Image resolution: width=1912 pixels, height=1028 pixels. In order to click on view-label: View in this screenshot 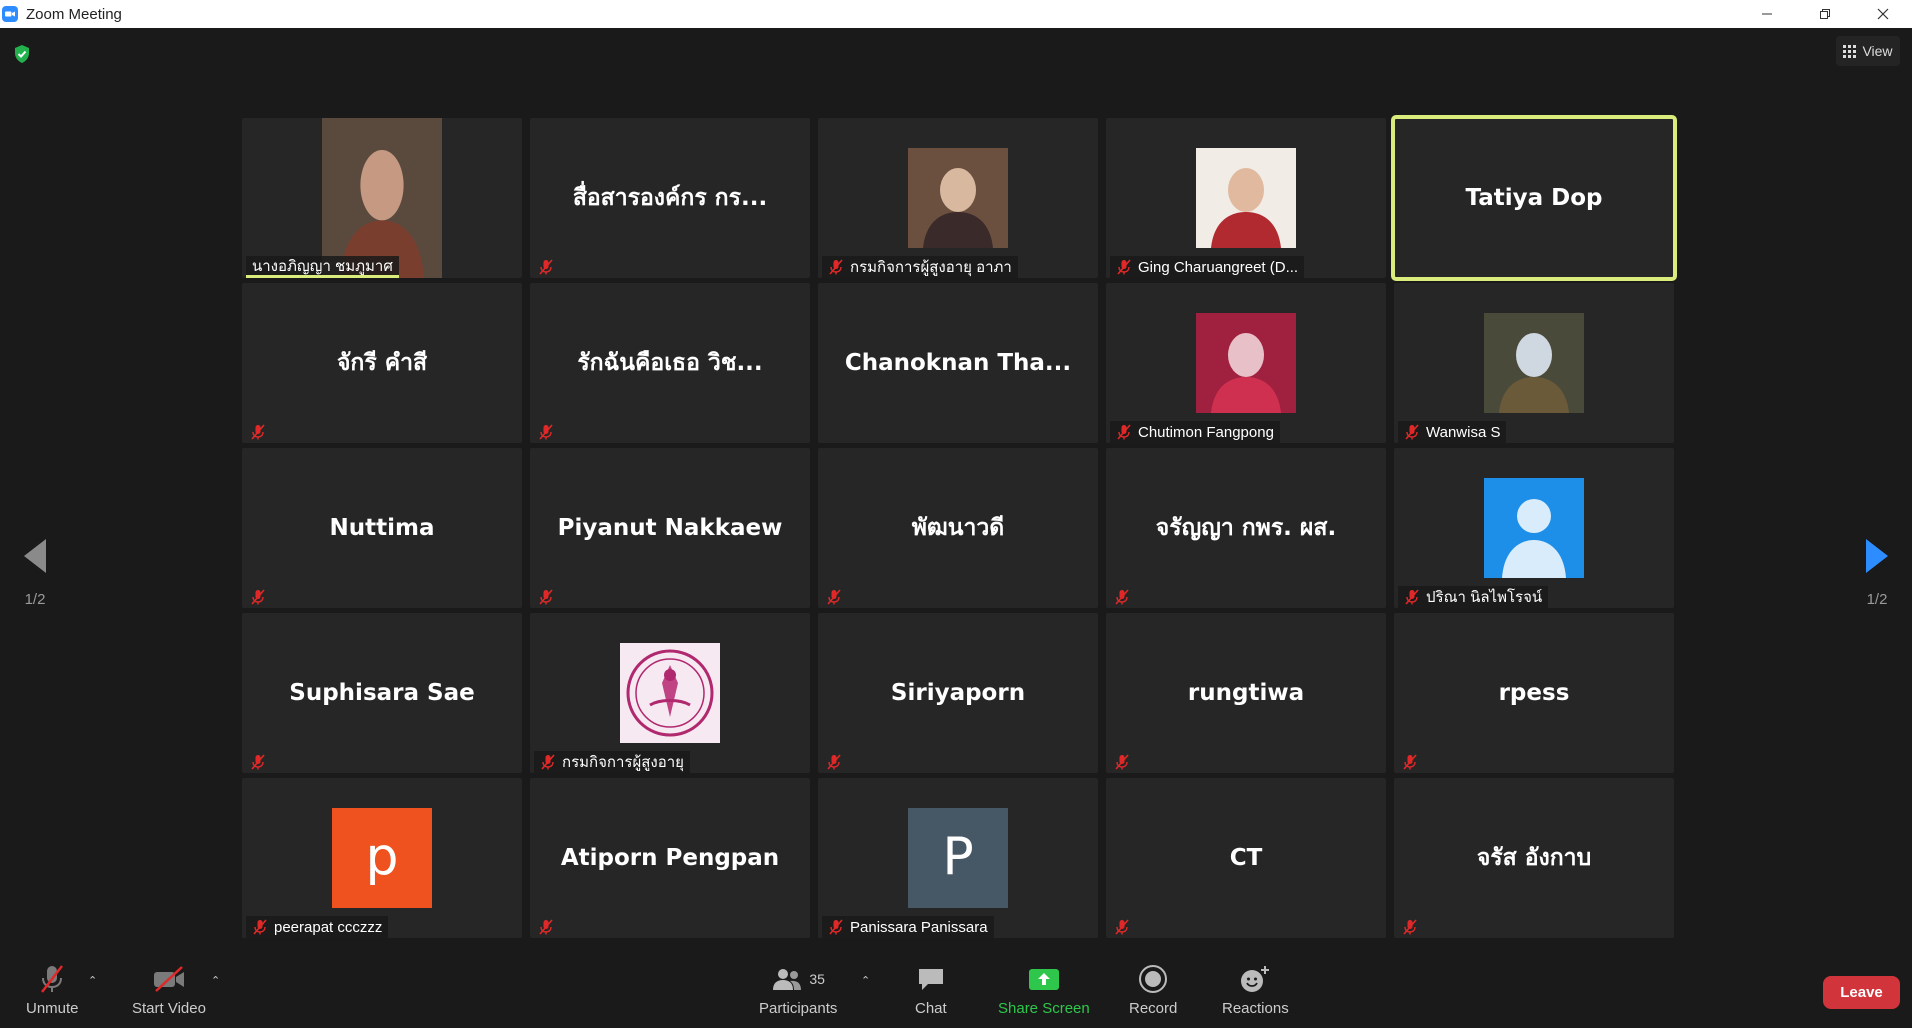, I will do `click(1877, 51)`.